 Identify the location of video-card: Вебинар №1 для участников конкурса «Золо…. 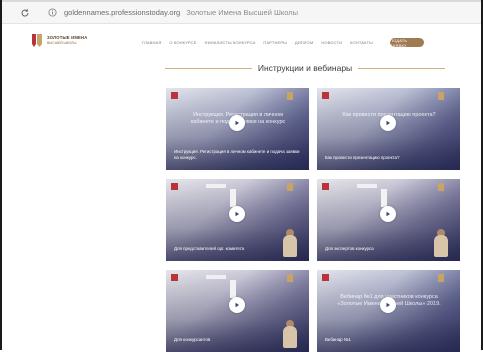
(388, 311).